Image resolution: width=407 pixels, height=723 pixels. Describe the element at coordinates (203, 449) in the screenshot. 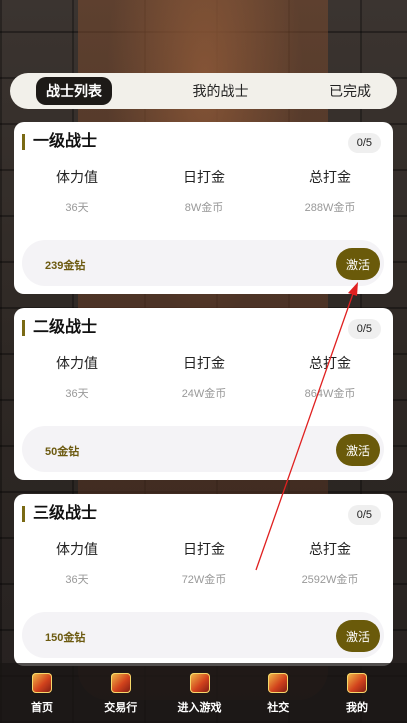

I see `purchase-bar: 50金钻 激活` at that location.